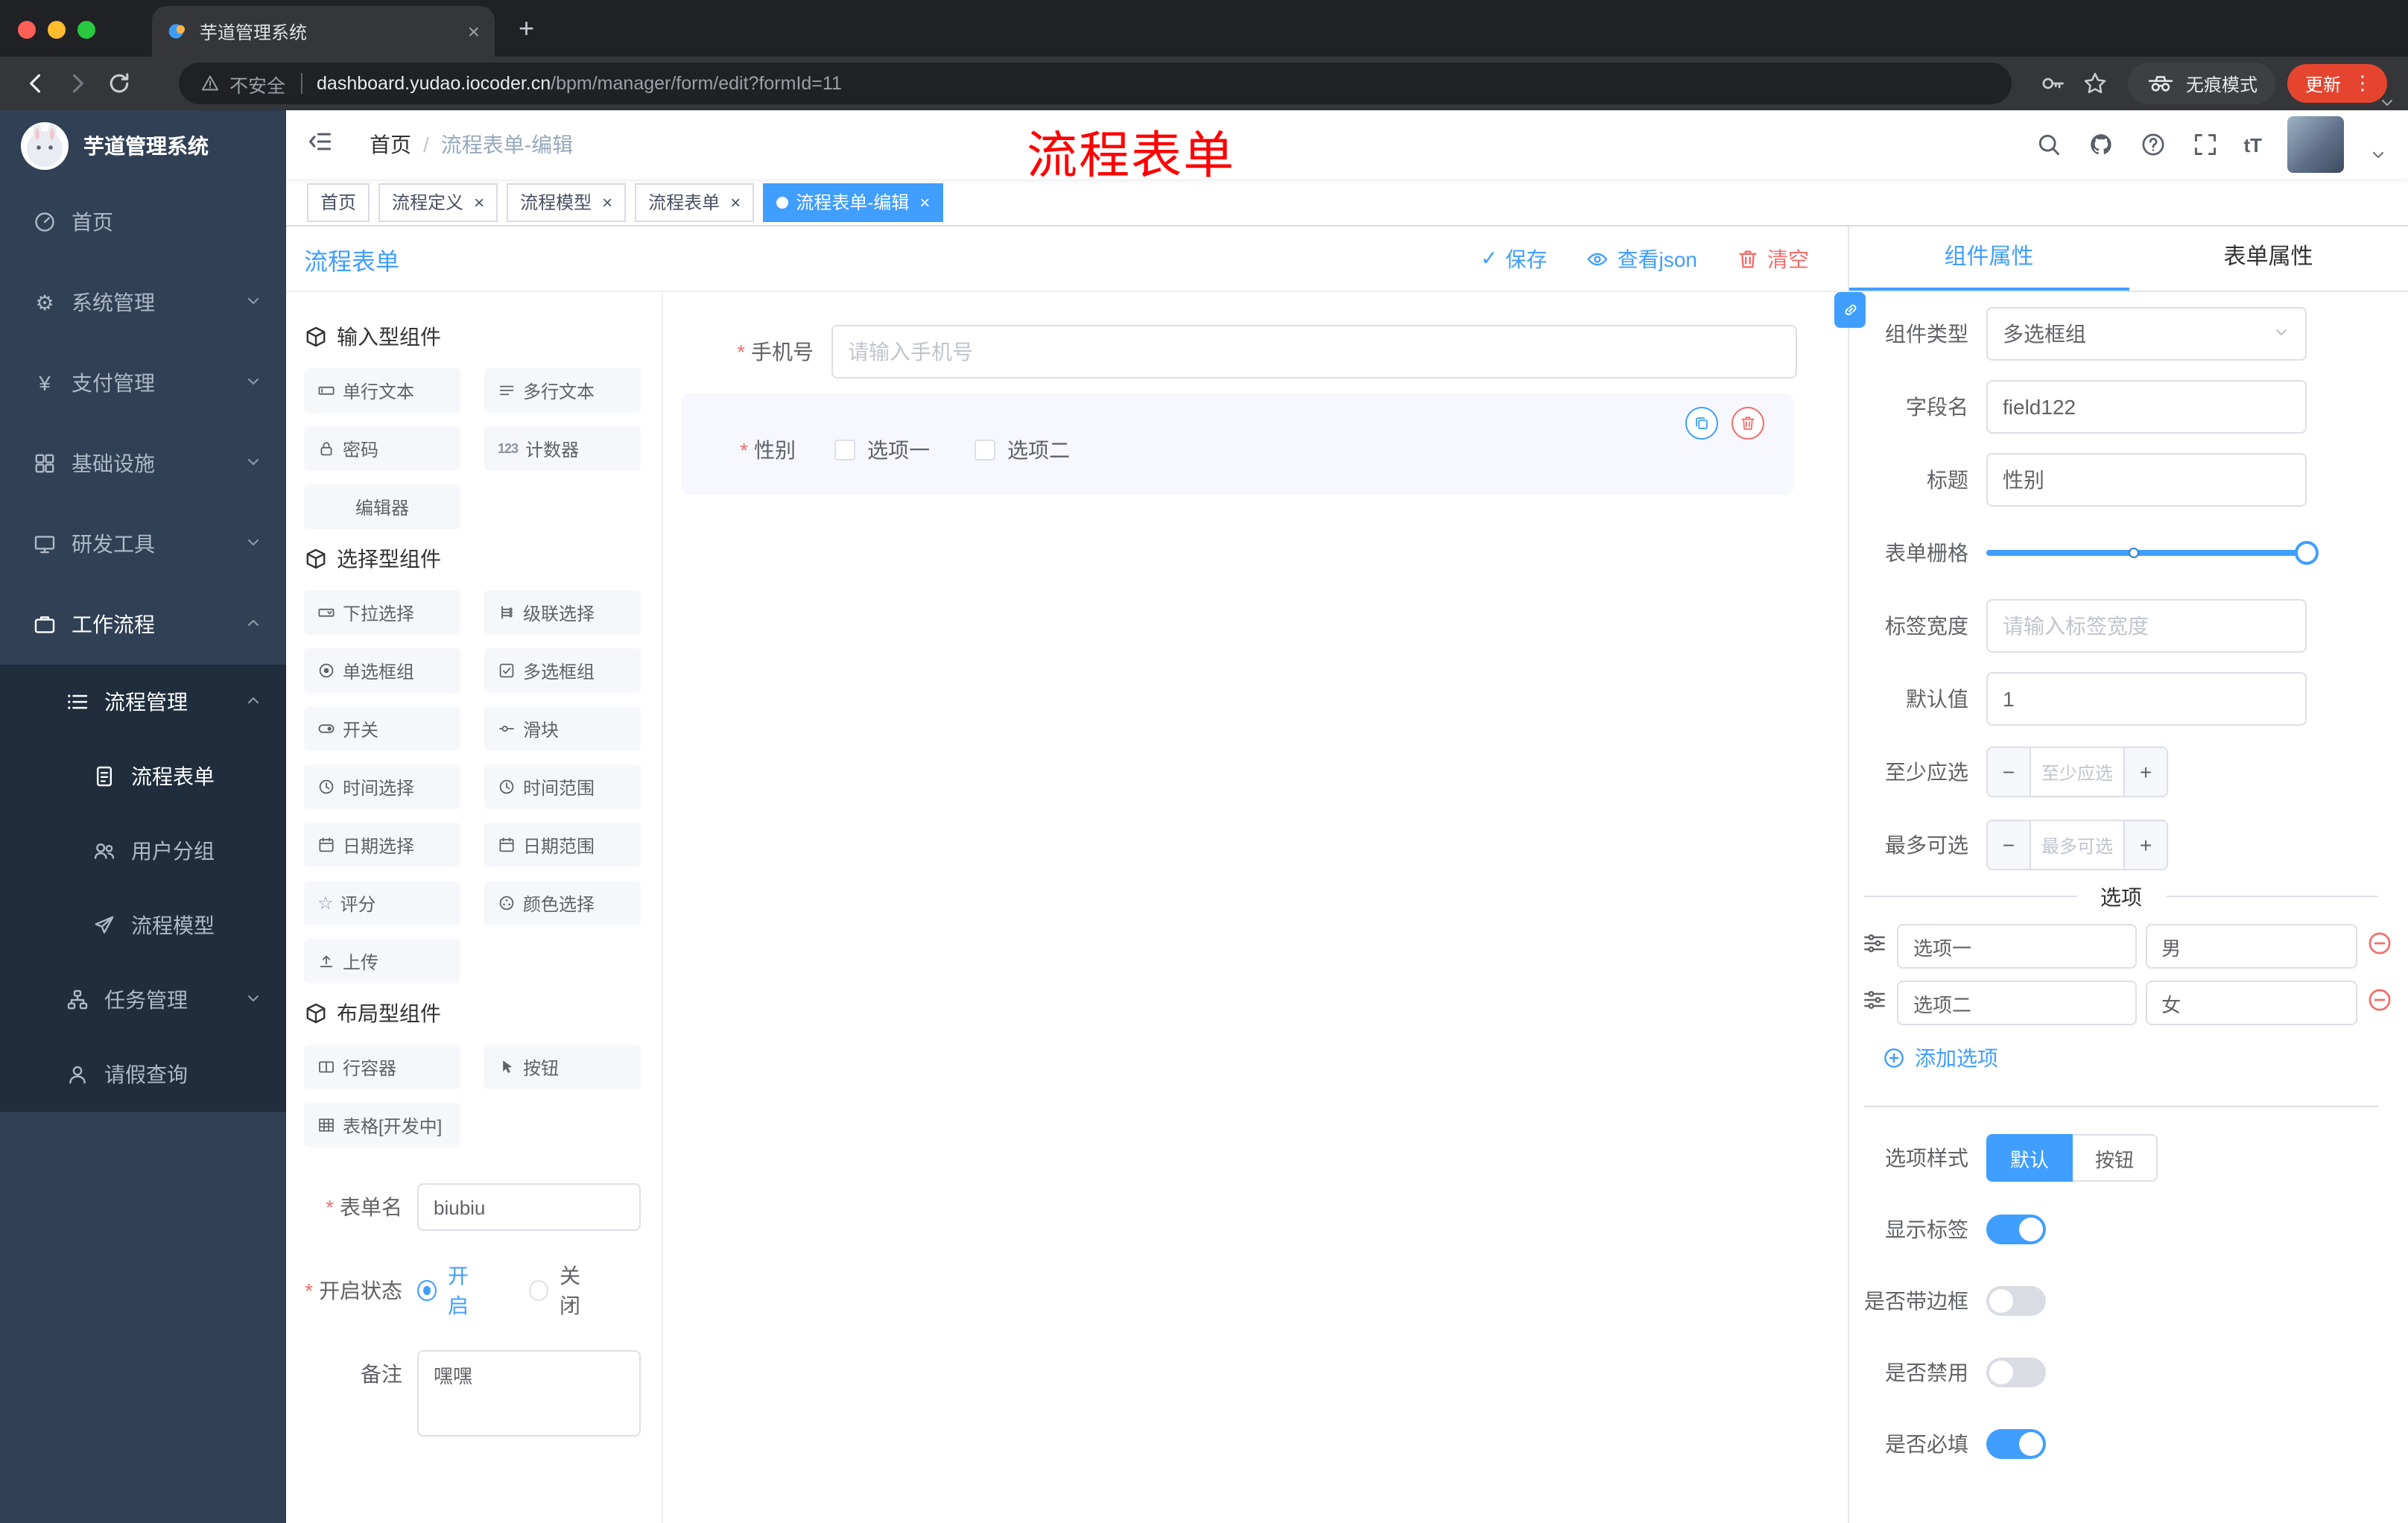 The image size is (2408, 1523). I want to click on form-remark-textarea: 嘿嘿, so click(529, 1394).